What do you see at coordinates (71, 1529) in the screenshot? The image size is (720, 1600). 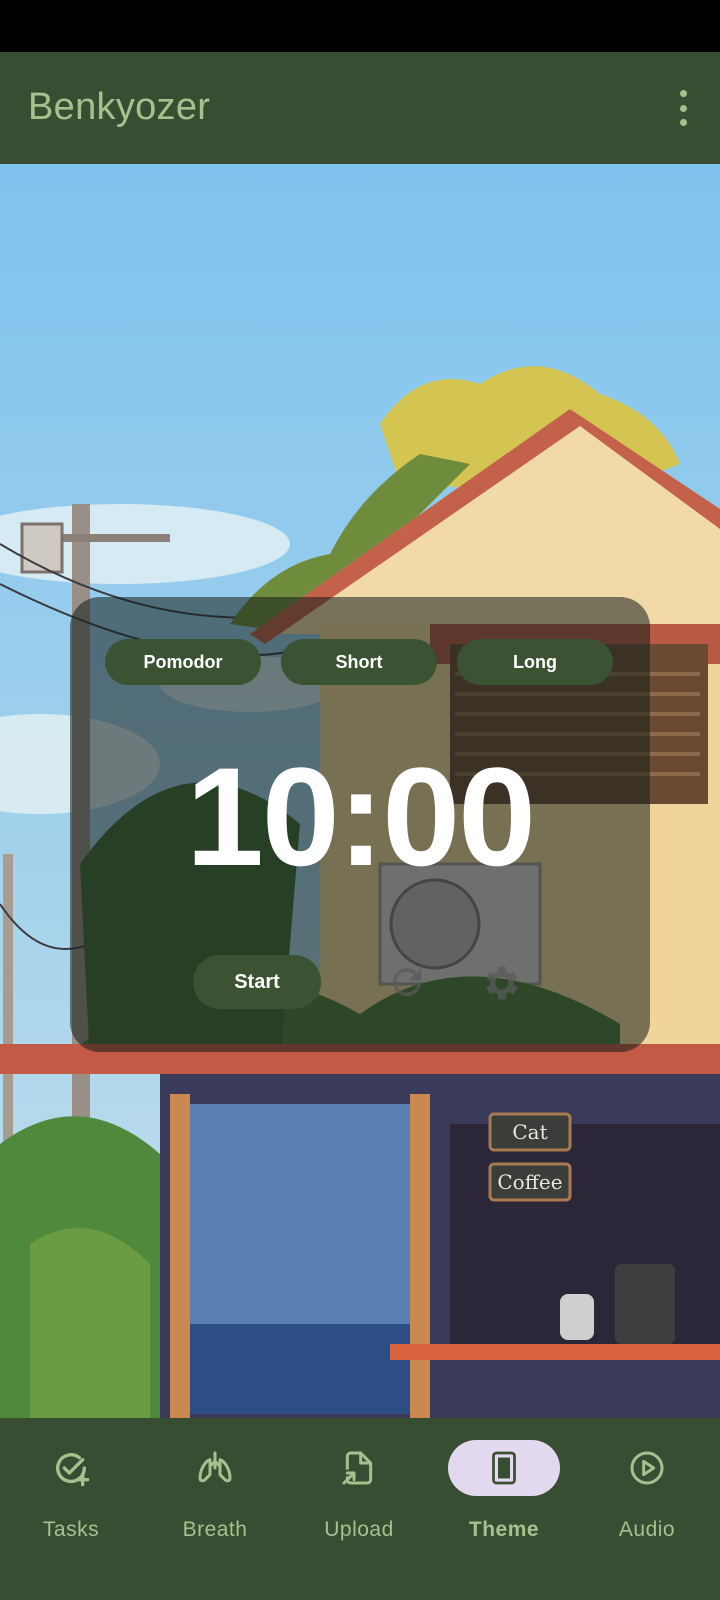 I see `nav-label-tasks: Tasks` at bounding box center [71, 1529].